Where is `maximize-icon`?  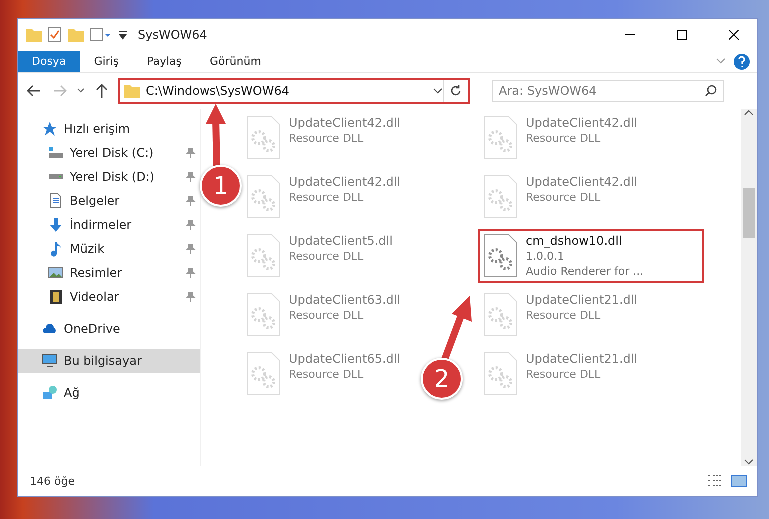 maximize-icon is located at coordinates (682, 35).